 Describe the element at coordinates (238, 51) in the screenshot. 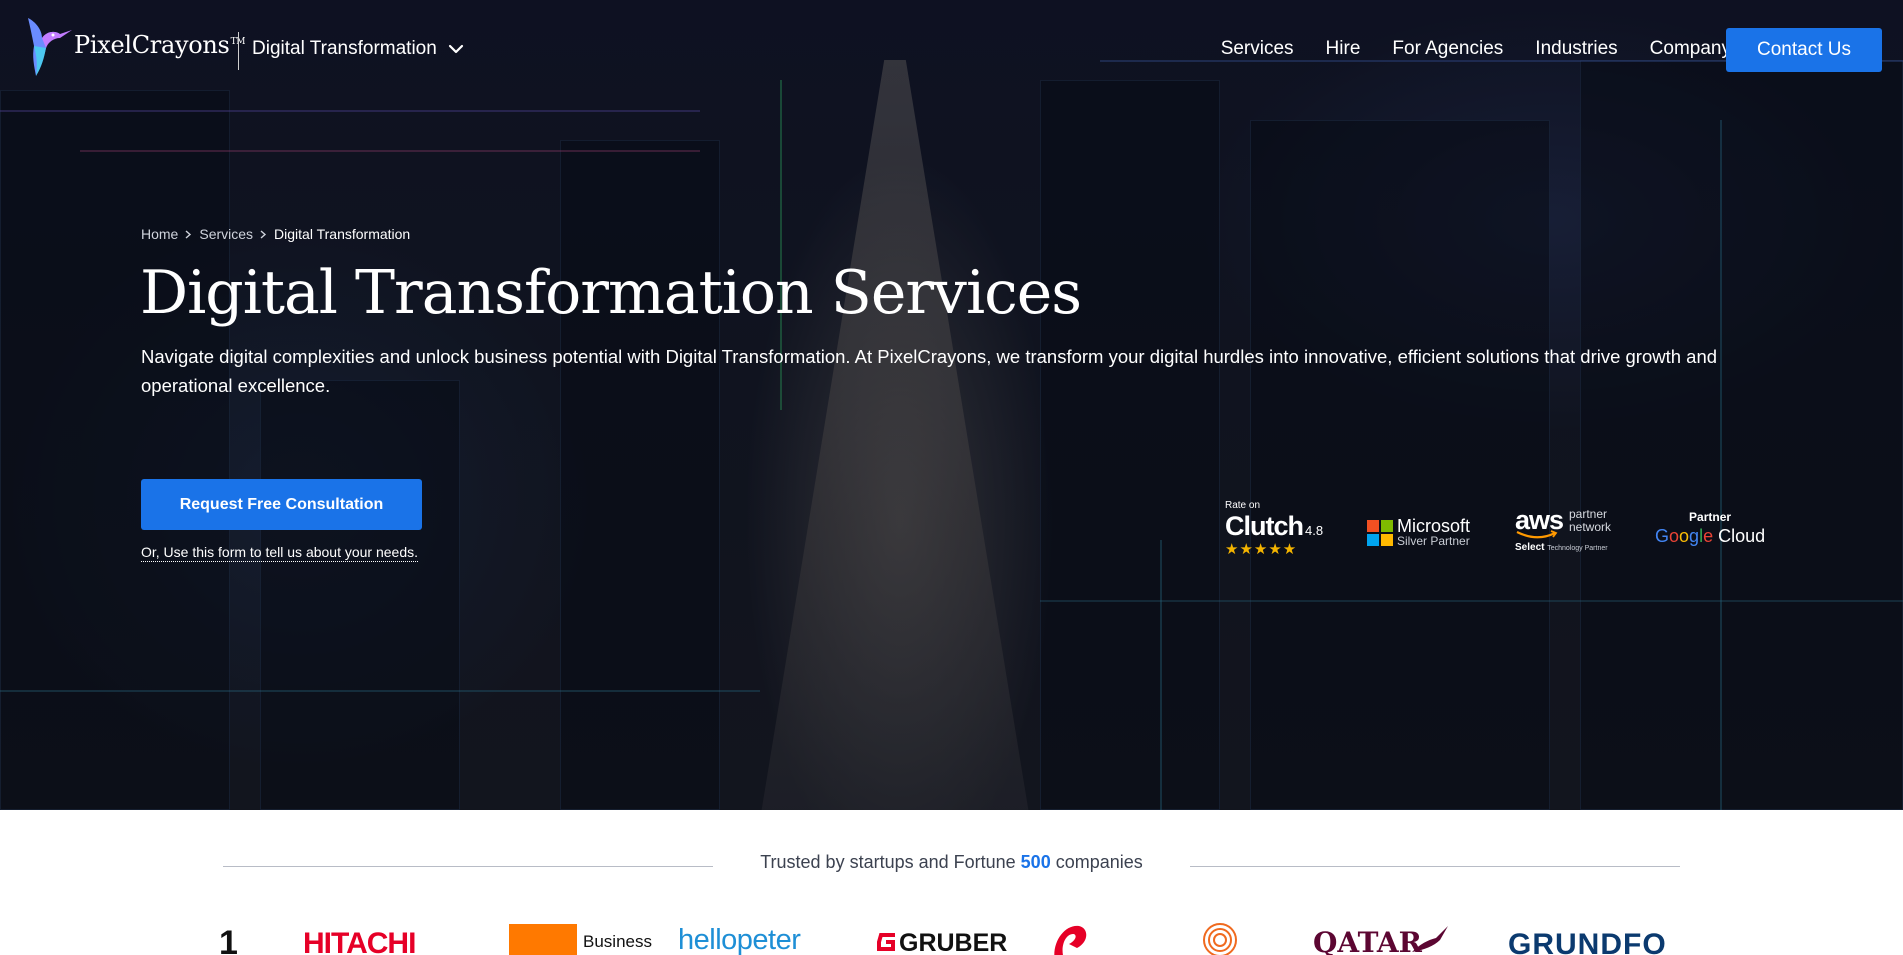

I see `nav-divider` at that location.